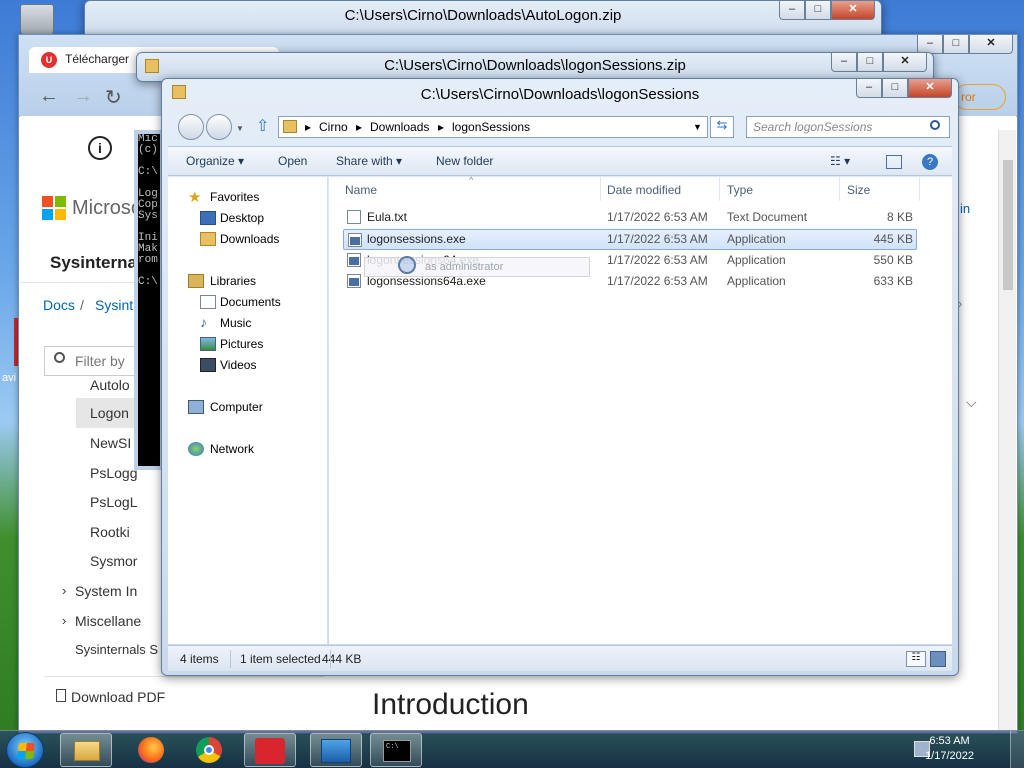 Image resolution: width=1024 pixels, height=768 pixels. I want to click on taskbar-explorer-button, so click(86, 750).